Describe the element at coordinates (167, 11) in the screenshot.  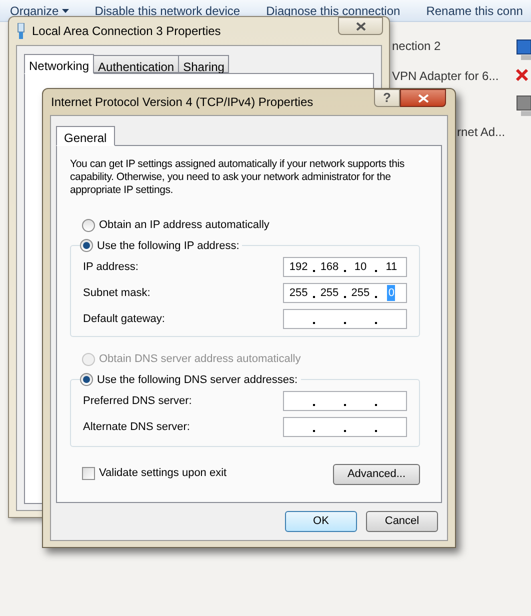
I see `toolbar-button: Disable this network device` at that location.